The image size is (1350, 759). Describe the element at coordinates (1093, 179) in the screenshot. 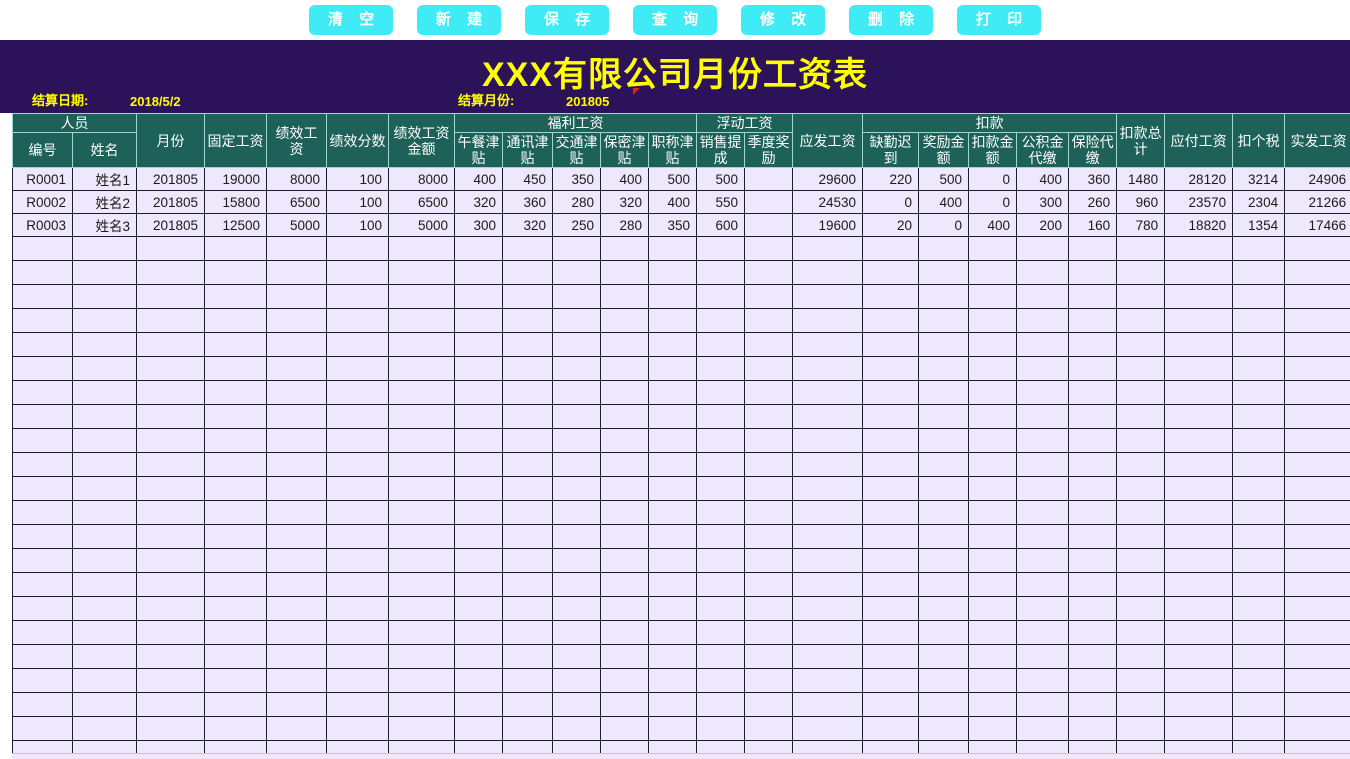

I see `cell-保险代缴: 360` at that location.